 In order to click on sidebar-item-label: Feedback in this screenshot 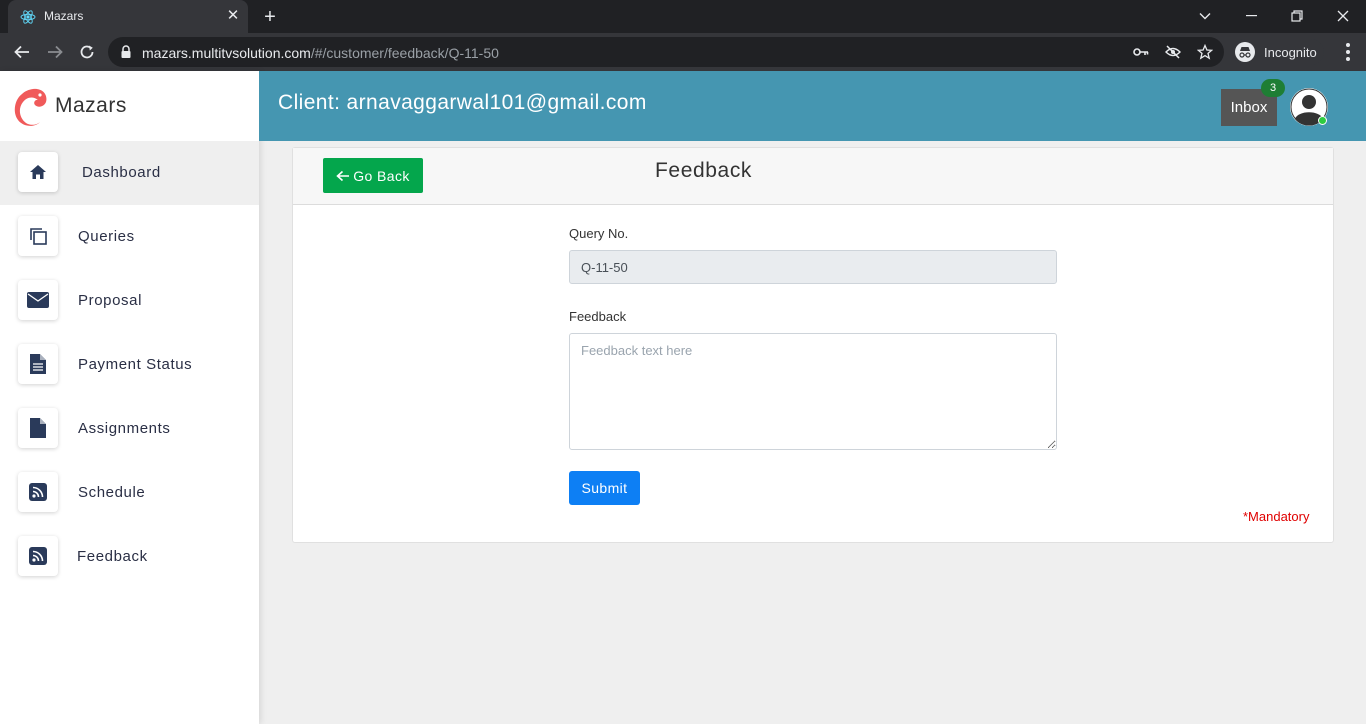, I will do `click(112, 556)`.